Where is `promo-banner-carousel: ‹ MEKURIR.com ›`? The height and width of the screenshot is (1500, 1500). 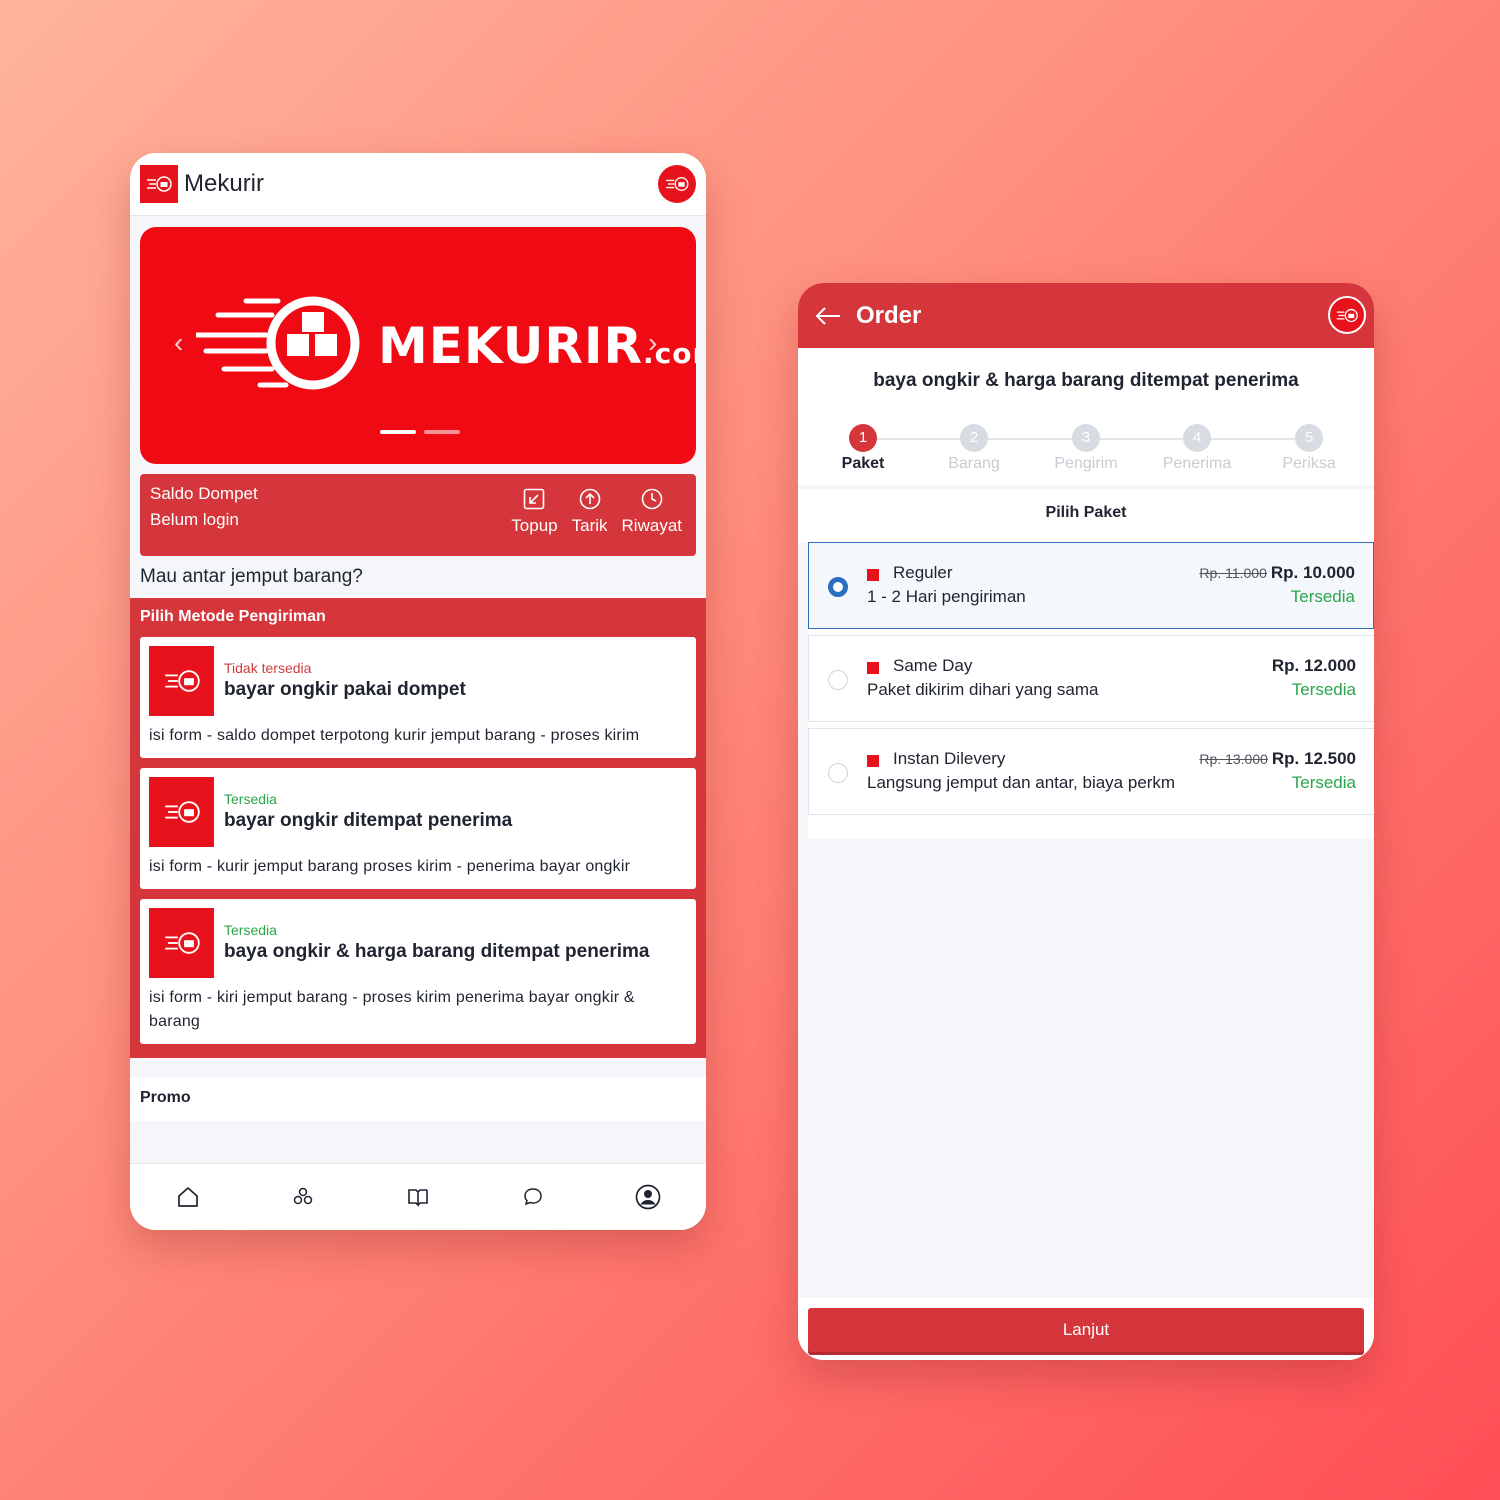
promo-banner-carousel: ‹ MEKURIR.com › is located at coordinates (418, 345).